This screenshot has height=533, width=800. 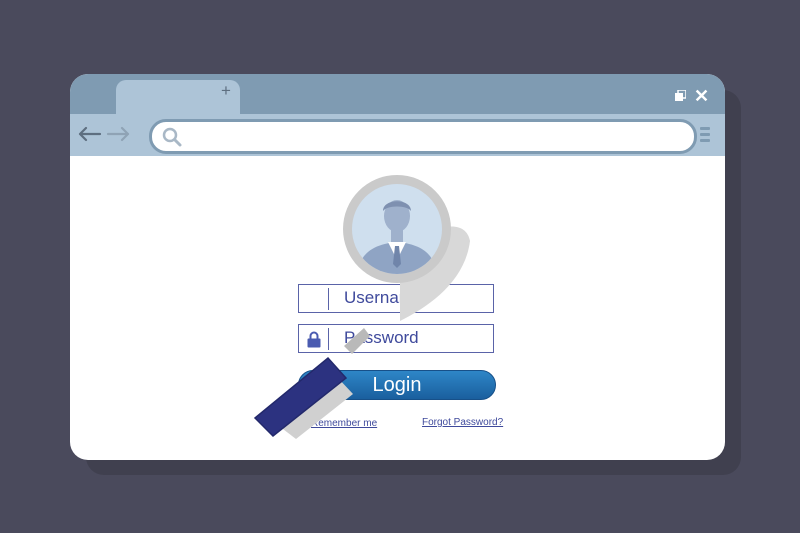 I want to click on search-icon, so click(x=172, y=137).